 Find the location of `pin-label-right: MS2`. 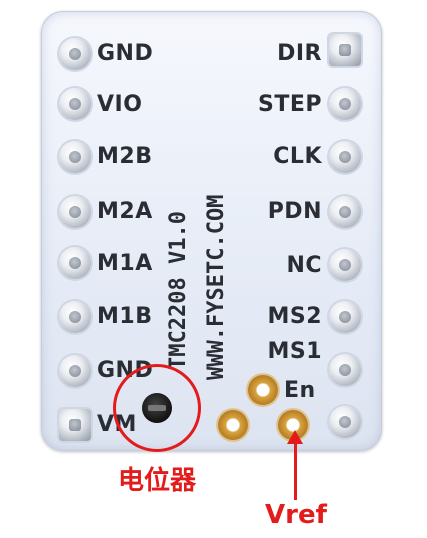

pin-label-right: MS2 is located at coordinates (294, 316).